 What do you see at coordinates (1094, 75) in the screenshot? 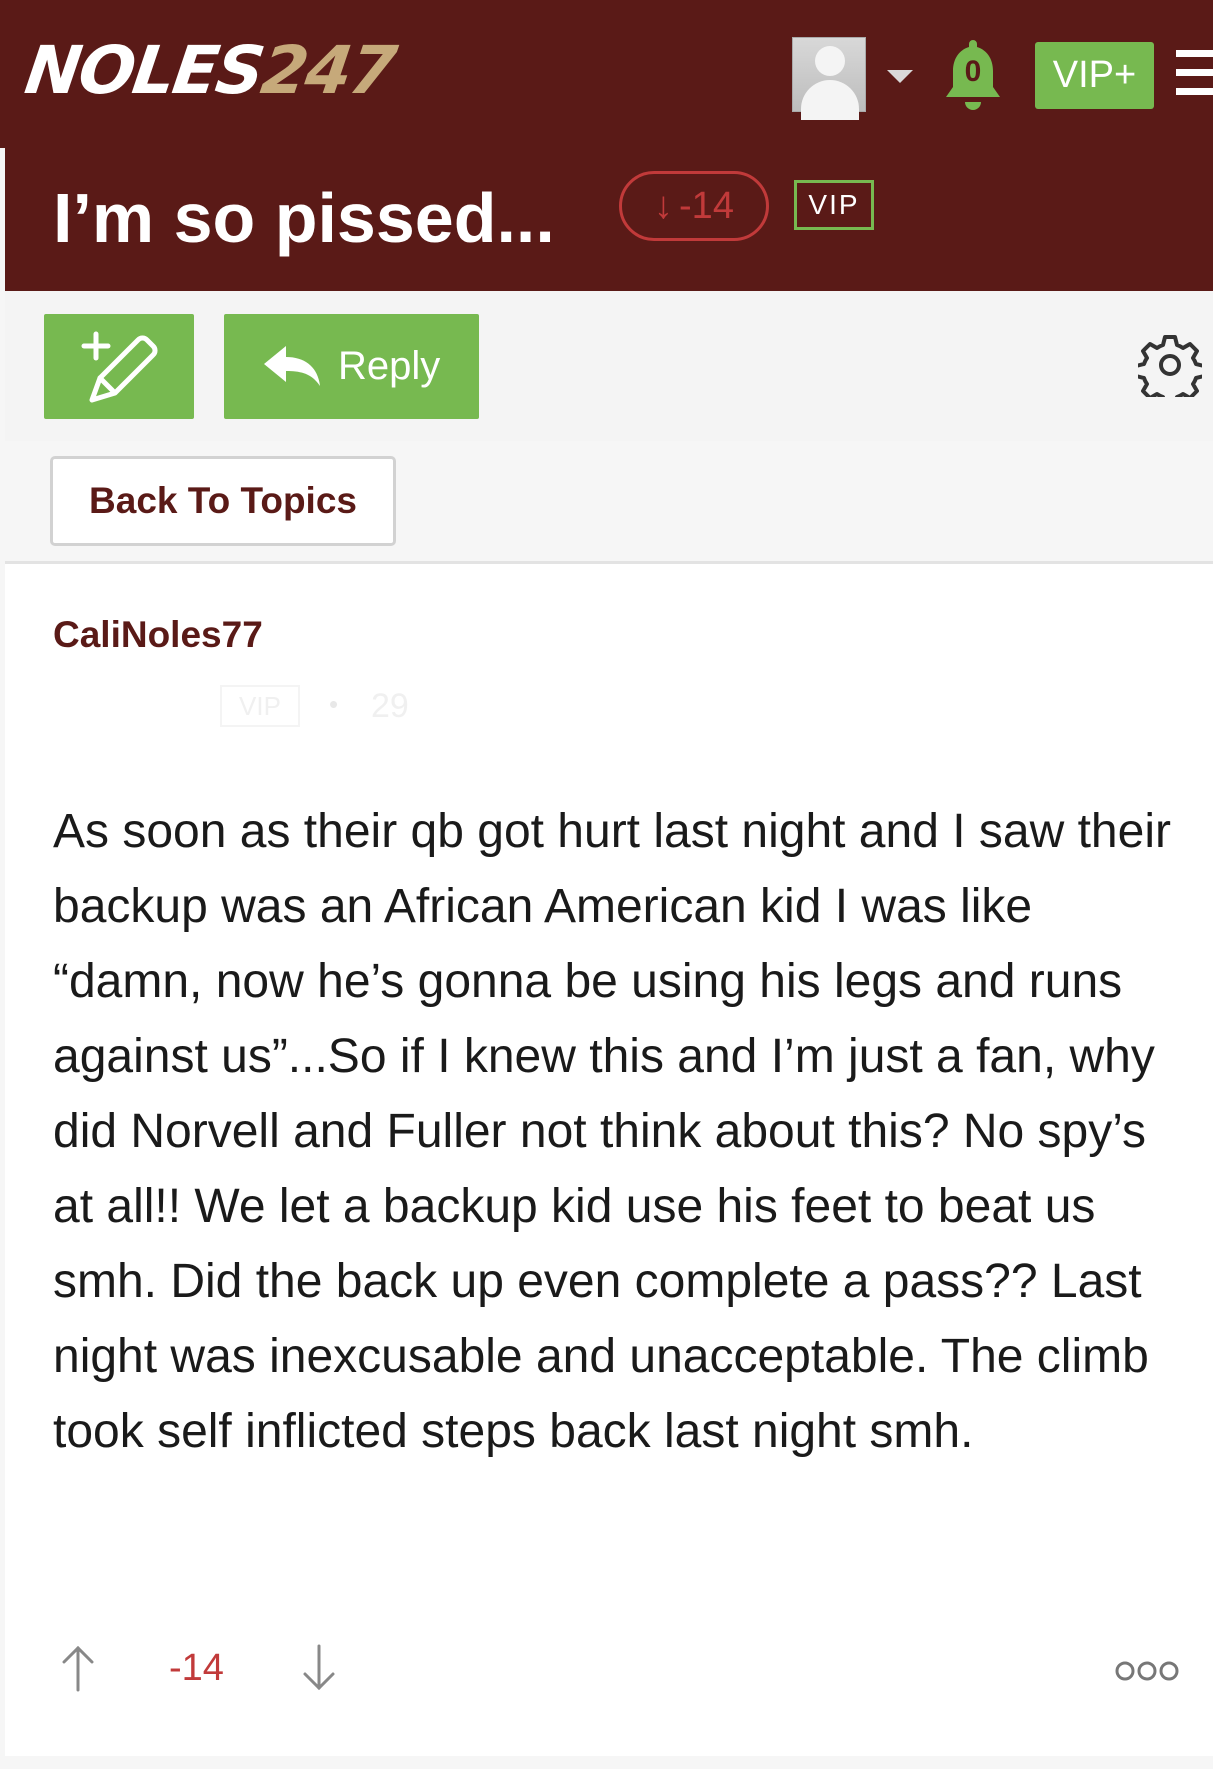
I see `vip-plus-button: VIP+` at bounding box center [1094, 75].